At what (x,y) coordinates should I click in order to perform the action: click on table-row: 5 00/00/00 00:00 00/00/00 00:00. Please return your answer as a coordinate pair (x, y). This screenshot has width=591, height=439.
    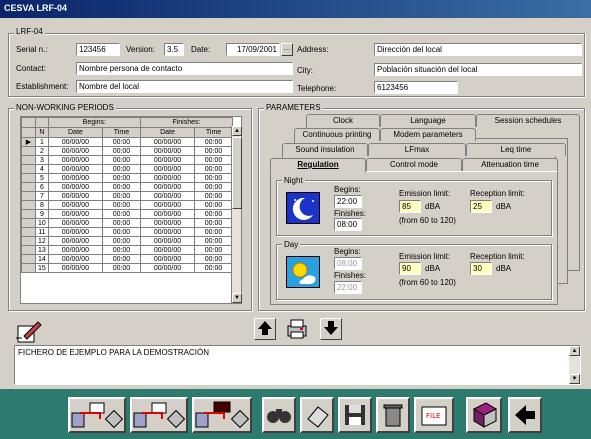
    Looking at the image, I should click on (127, 178).